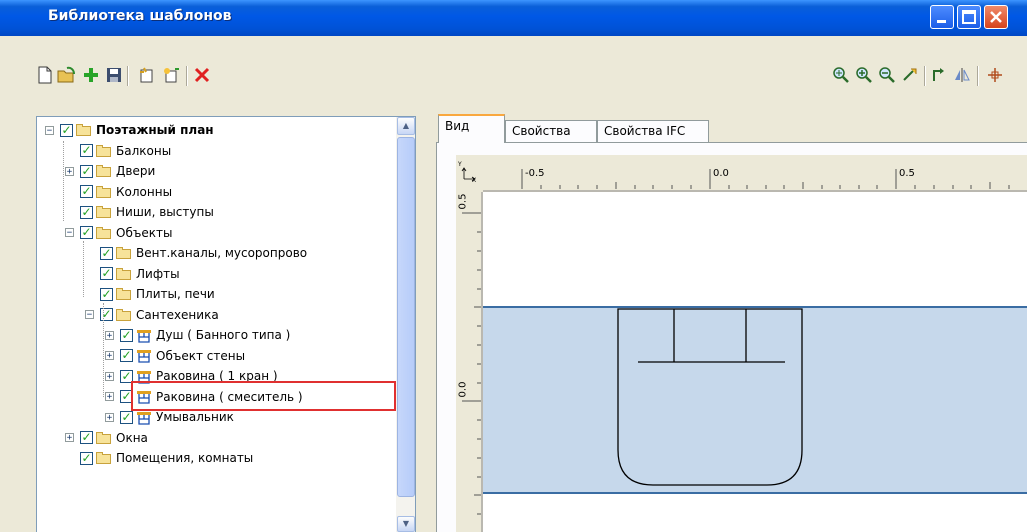  Describe the element at coordinates (110, 171) in the screenshot. I see `tree-item: + ✓ Двери` at that location.